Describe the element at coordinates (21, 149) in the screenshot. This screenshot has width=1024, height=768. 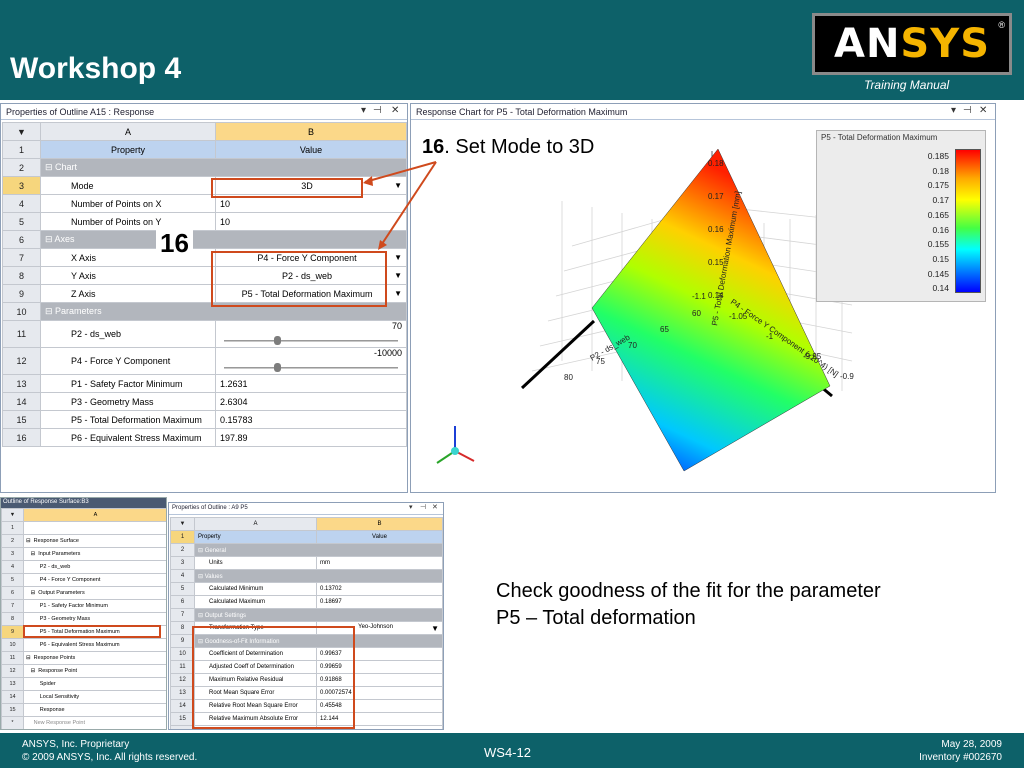
I see `row-number: 1` at that location.